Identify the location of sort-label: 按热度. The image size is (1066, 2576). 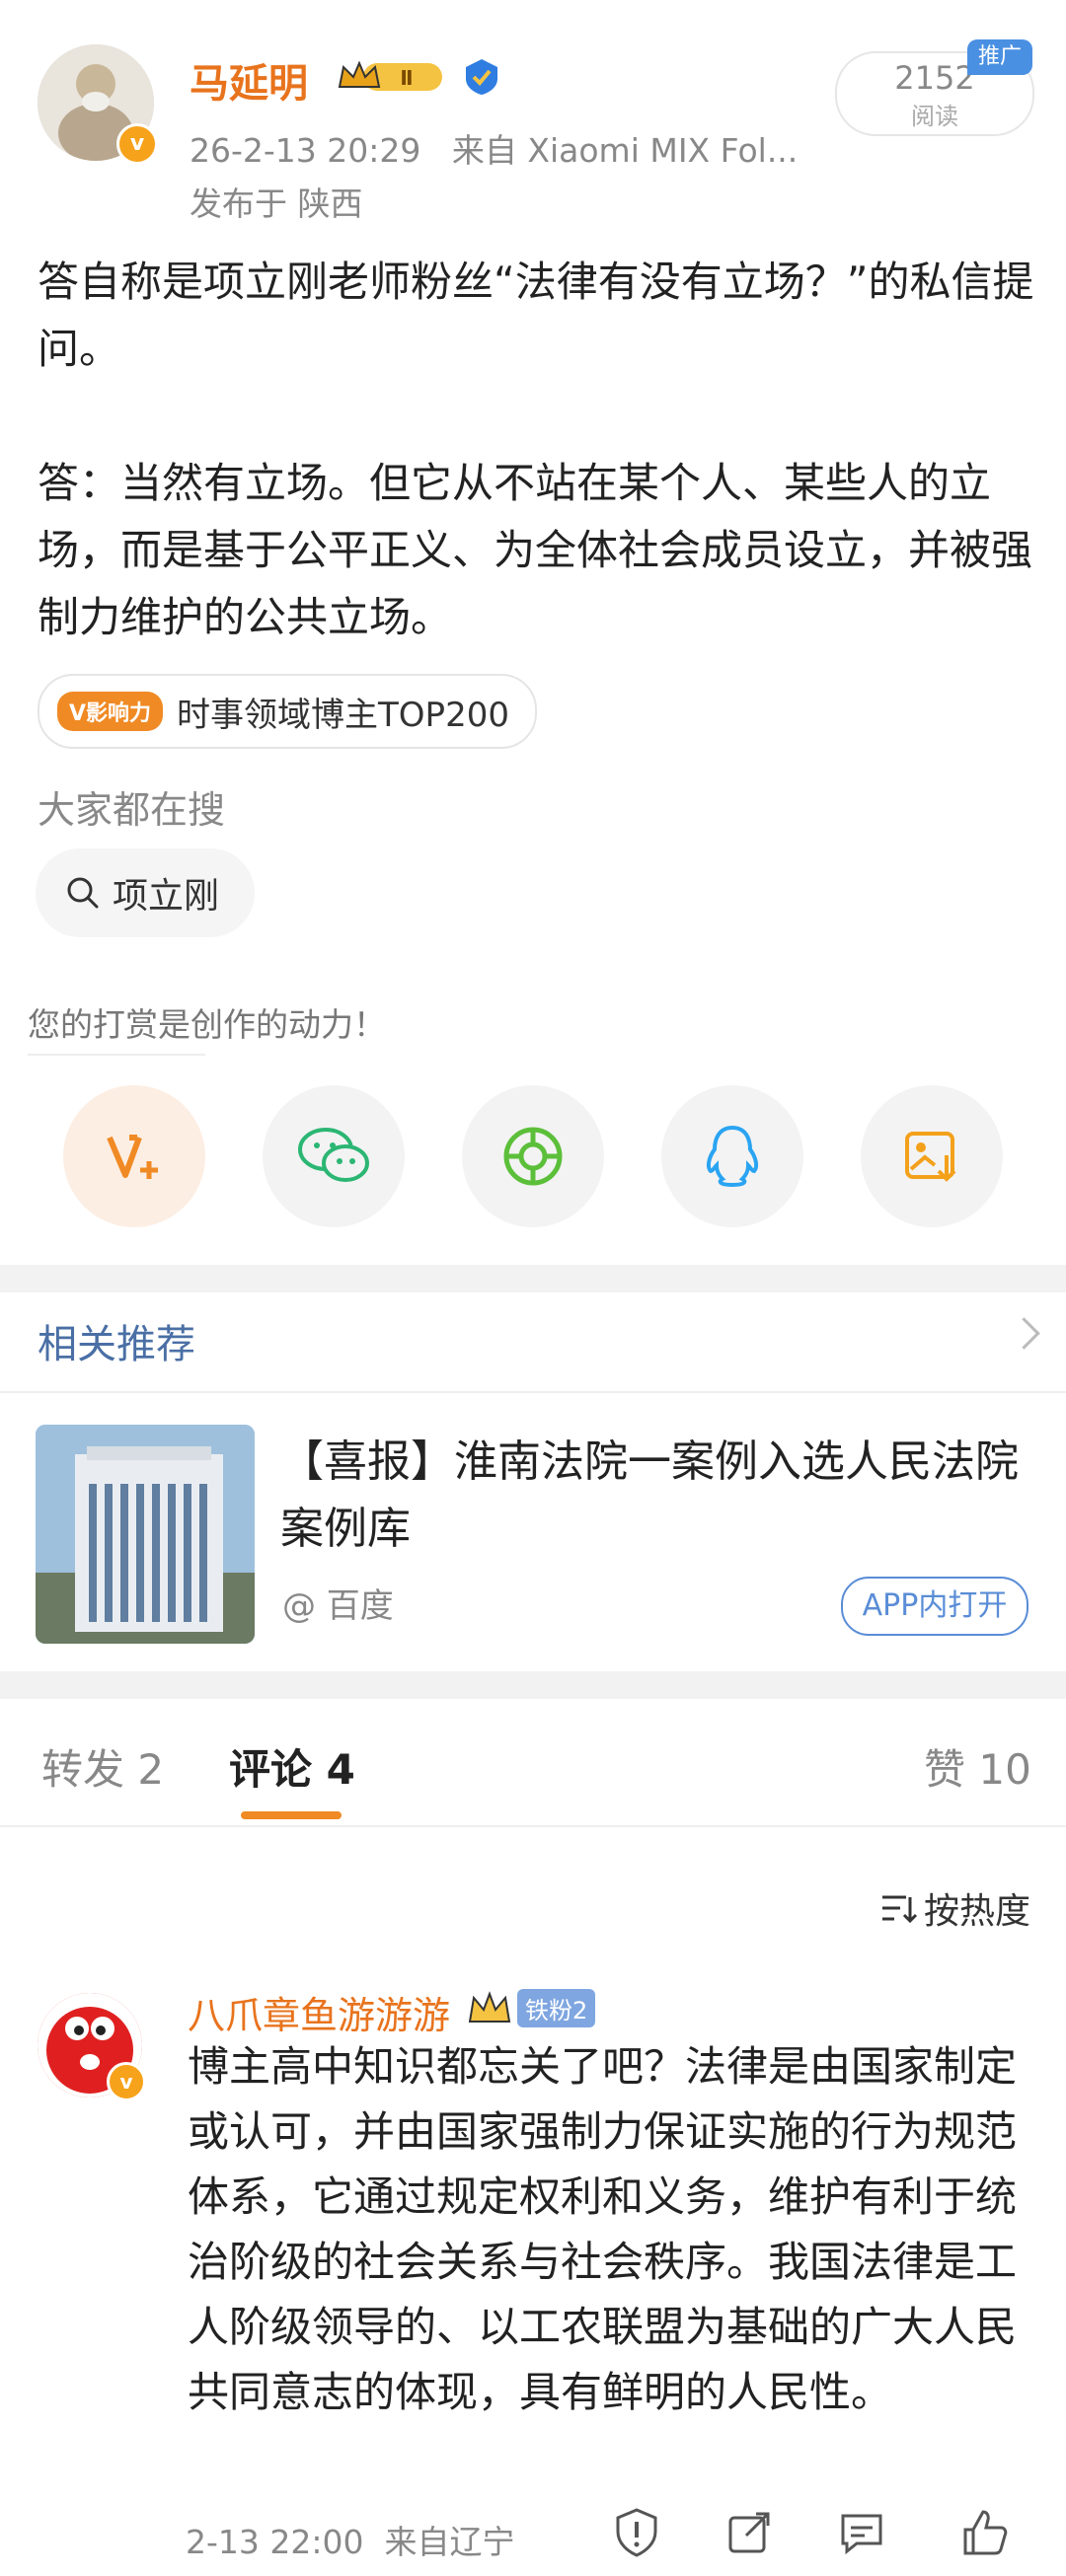
(977, 1911).